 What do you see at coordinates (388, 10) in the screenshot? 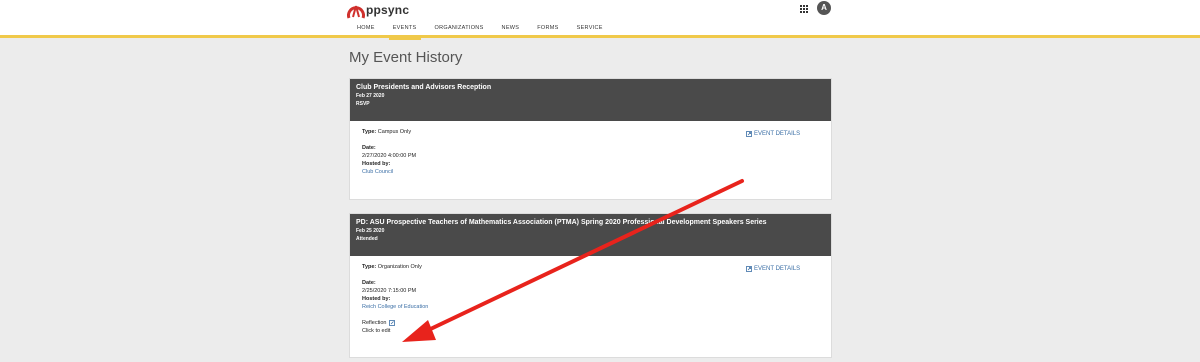
I see `app-logo-text: ppsync` at bounding box center [388, 10].